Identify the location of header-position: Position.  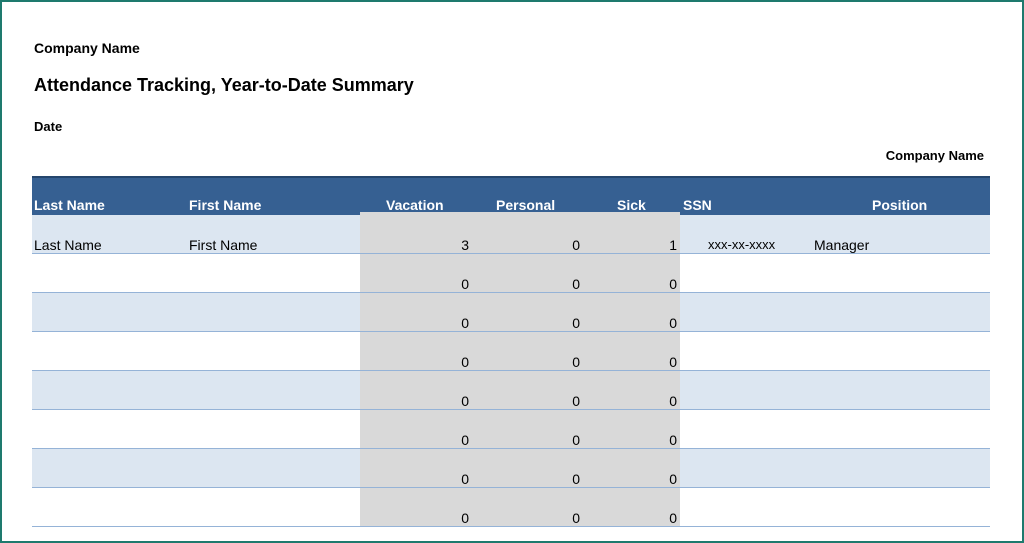
(899, 205).